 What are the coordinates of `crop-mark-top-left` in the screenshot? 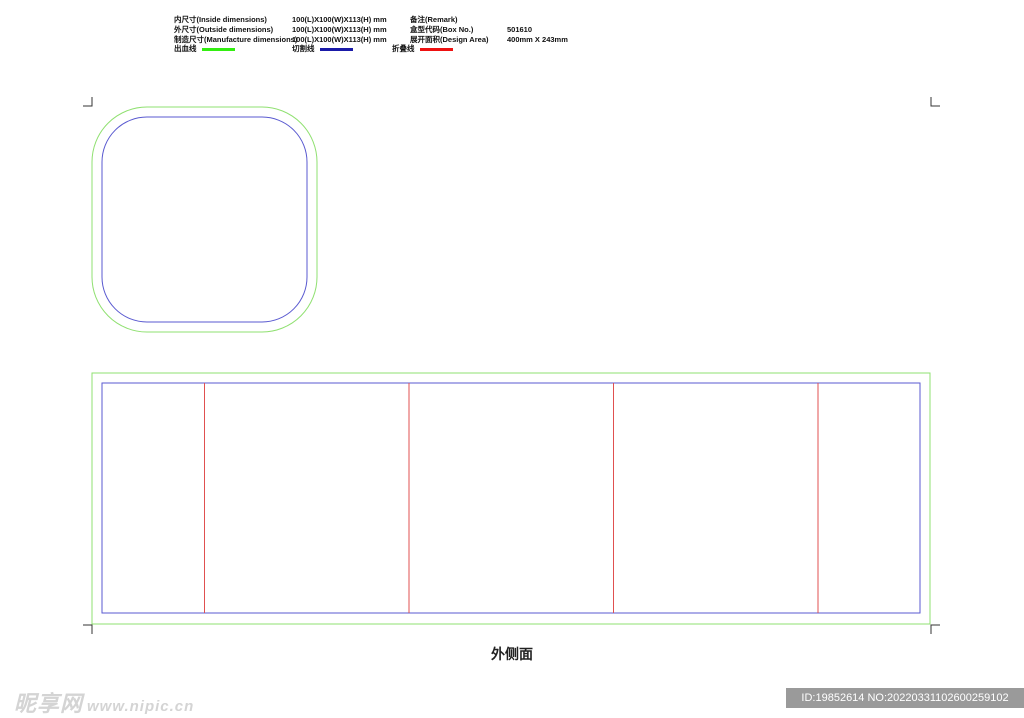 It's located at (88, 102).